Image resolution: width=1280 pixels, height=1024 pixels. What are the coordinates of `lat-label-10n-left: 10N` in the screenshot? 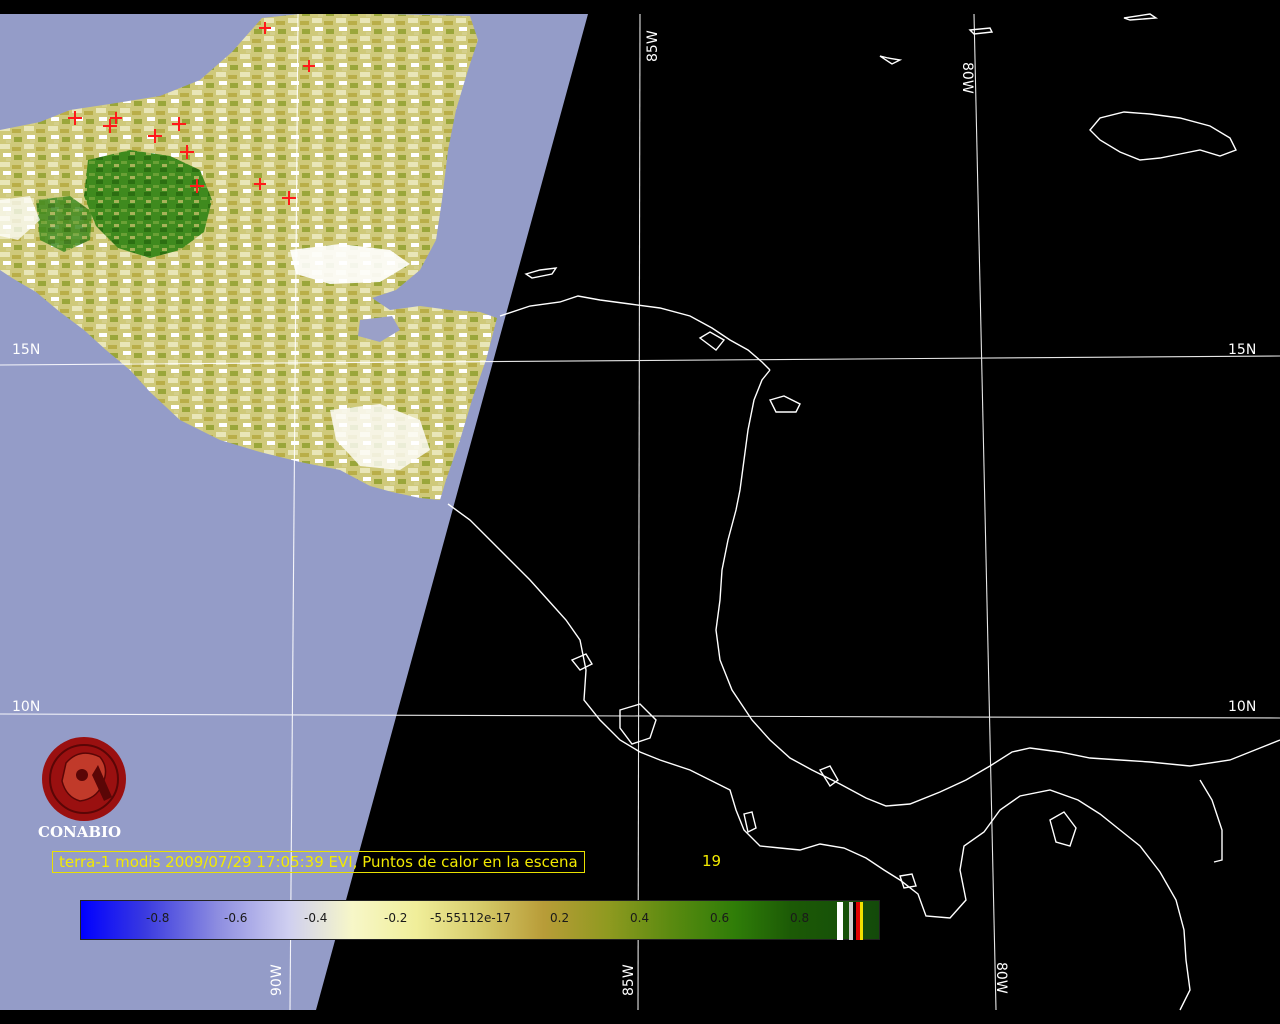 It's located at (26, 707).